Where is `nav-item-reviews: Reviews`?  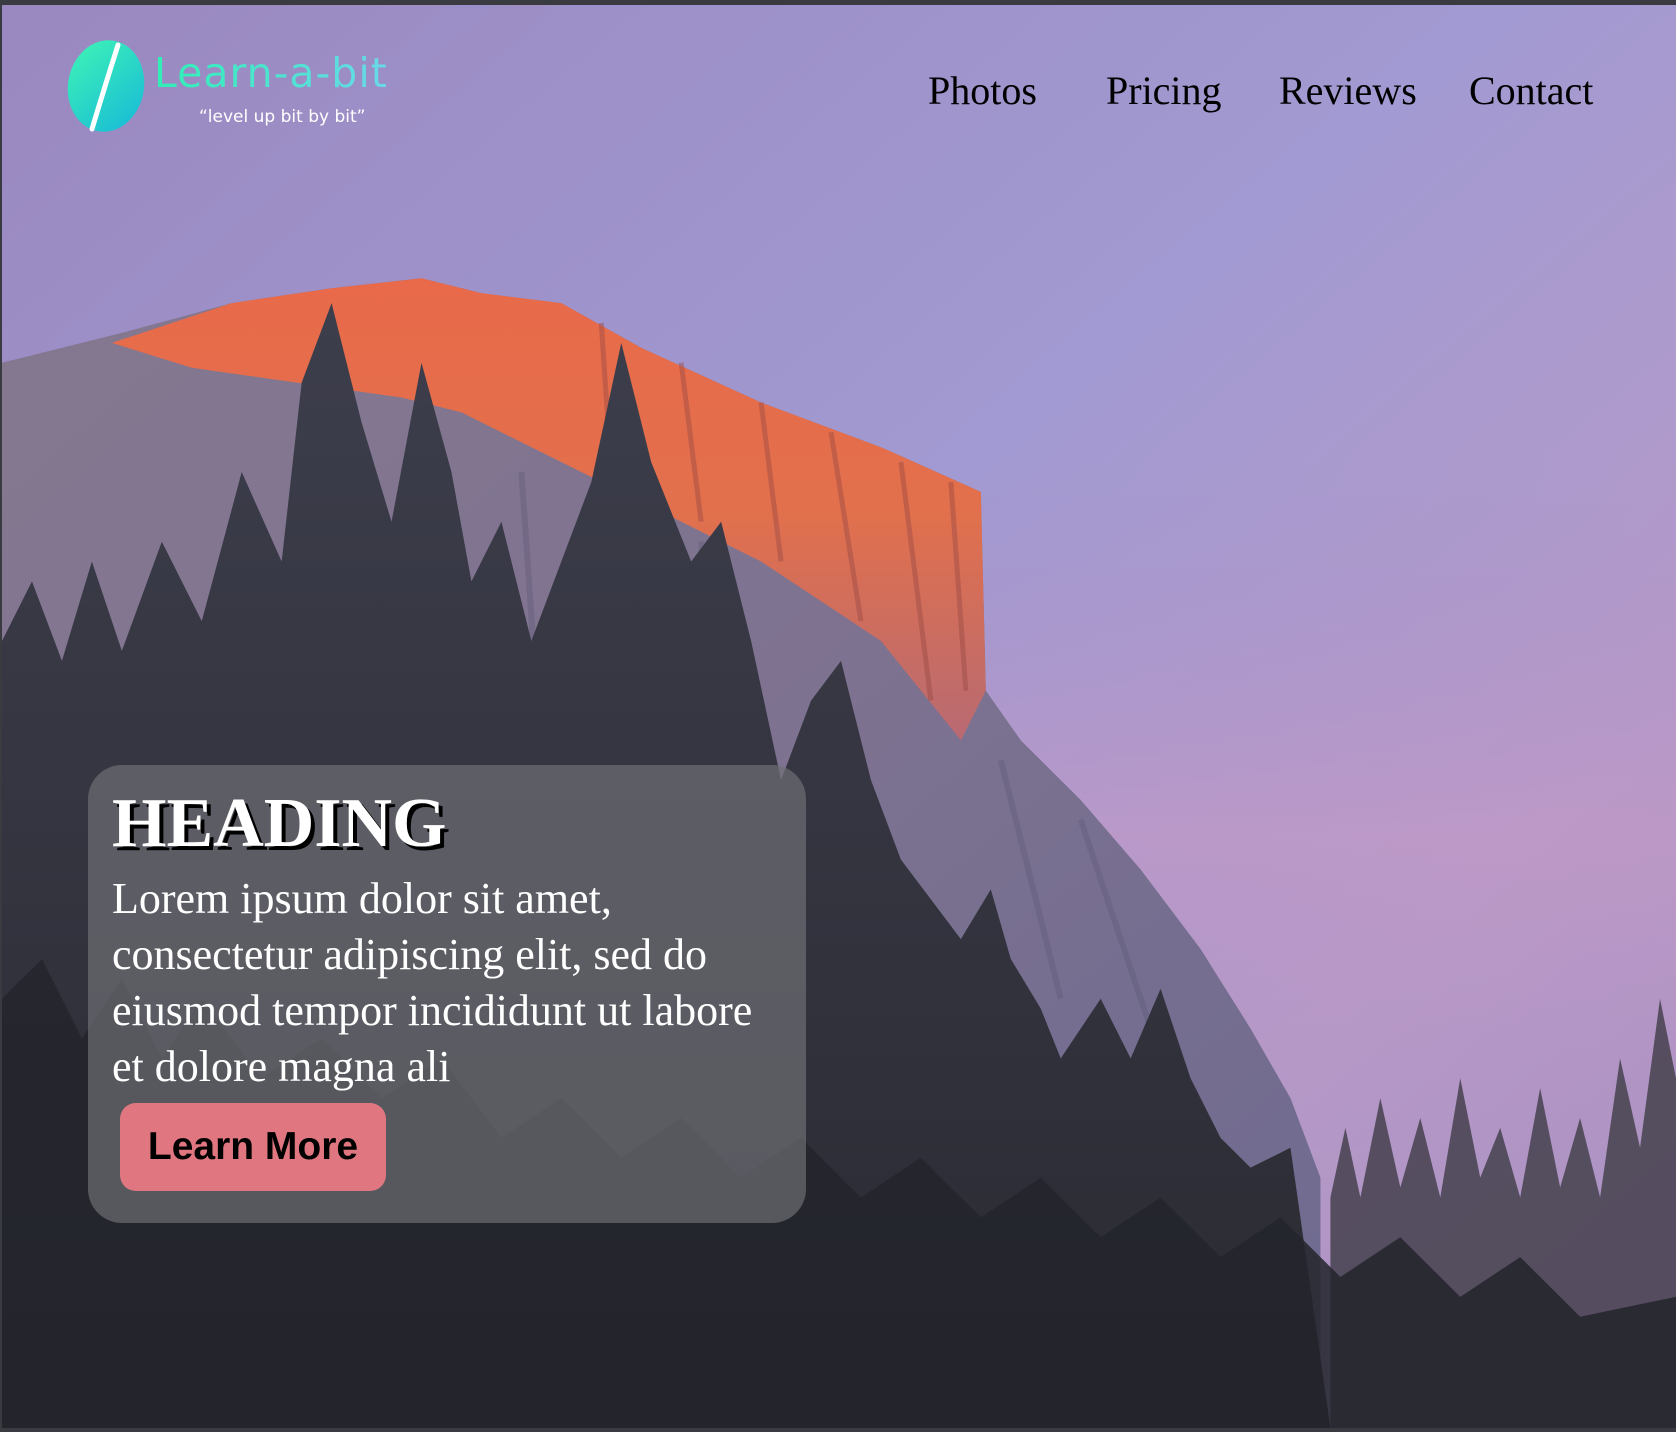 nav-item-reviews: Reviews is located at coordinates (1348, 90).